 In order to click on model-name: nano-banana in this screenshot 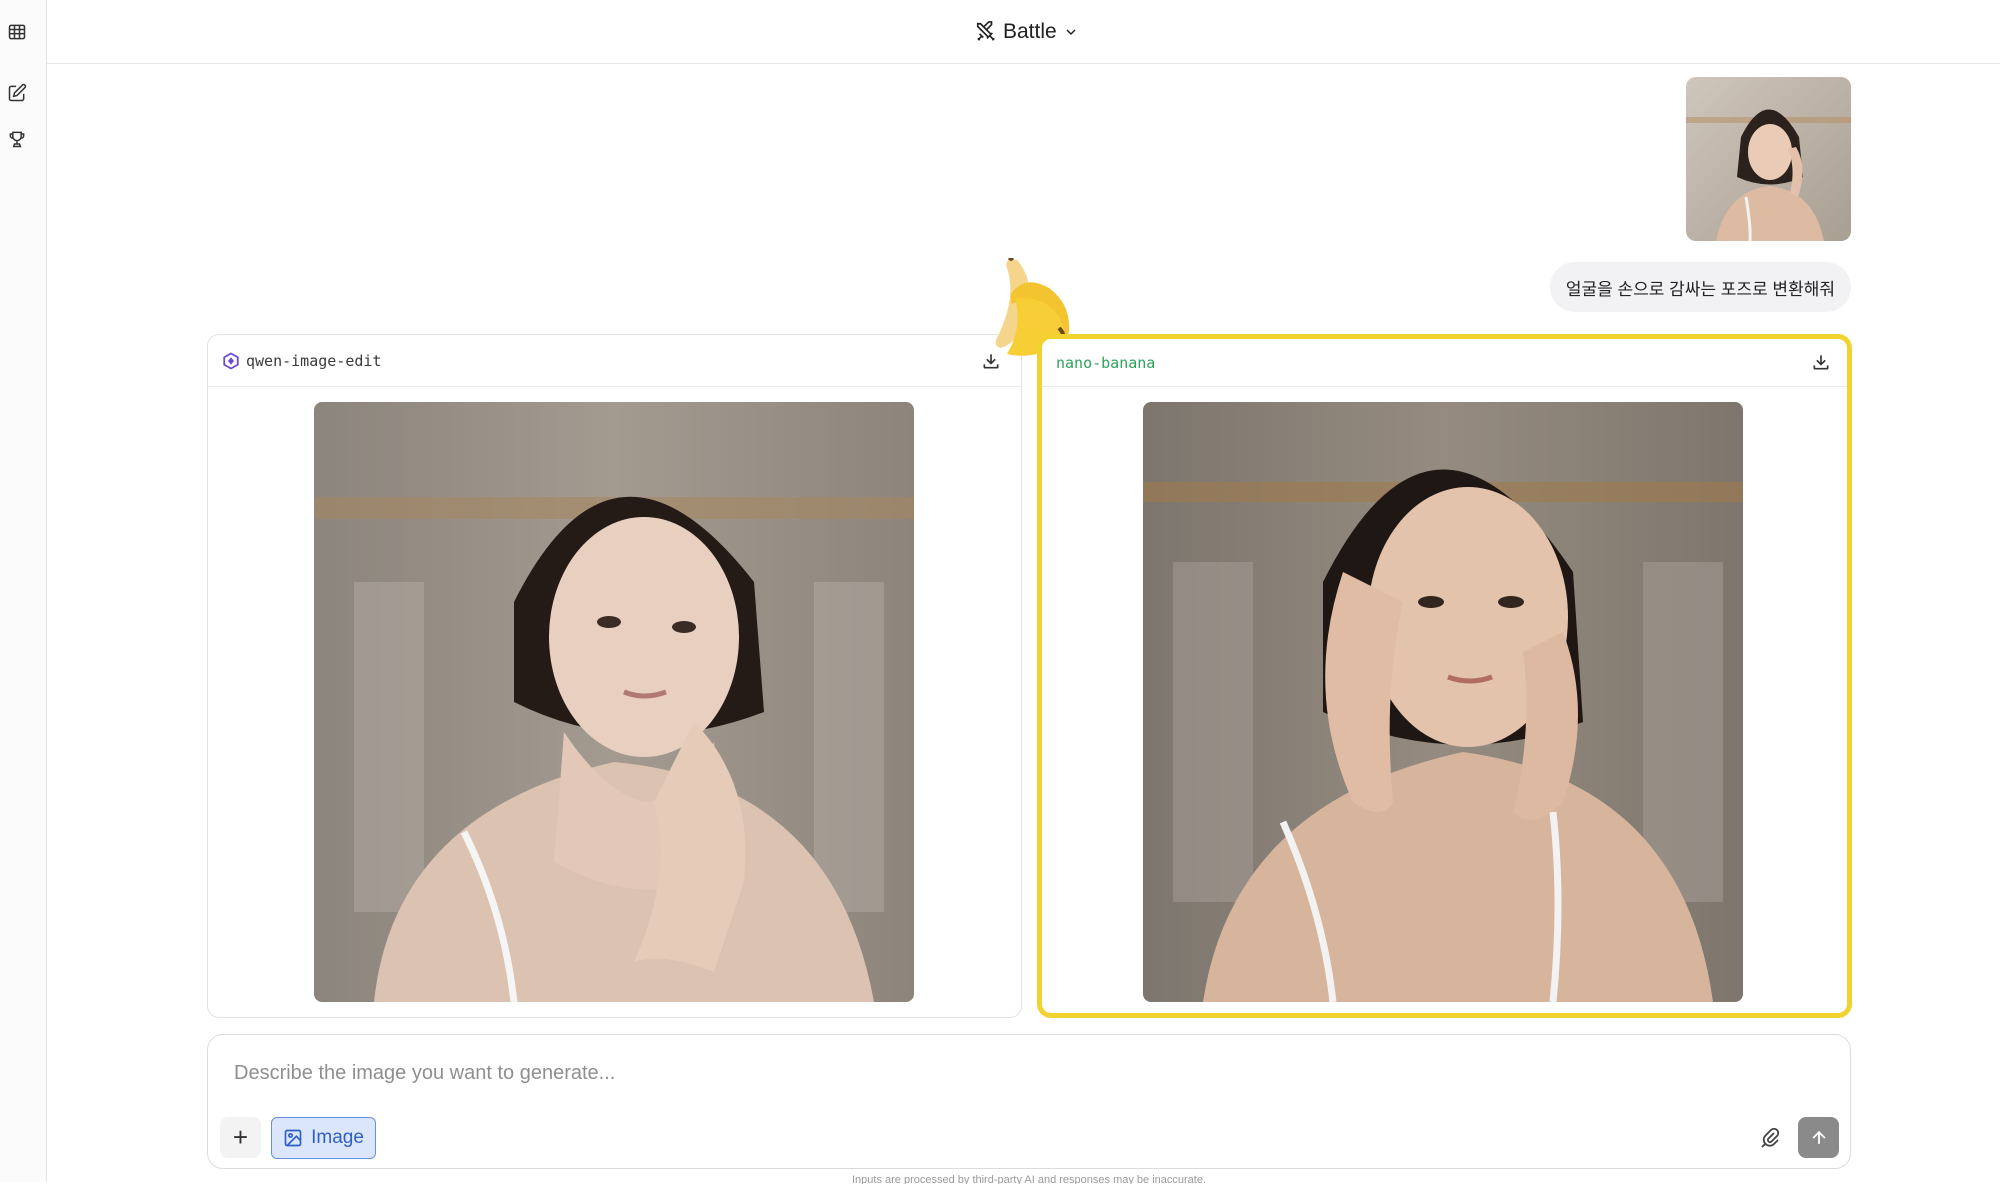, I will do `click(1106, 362)`.